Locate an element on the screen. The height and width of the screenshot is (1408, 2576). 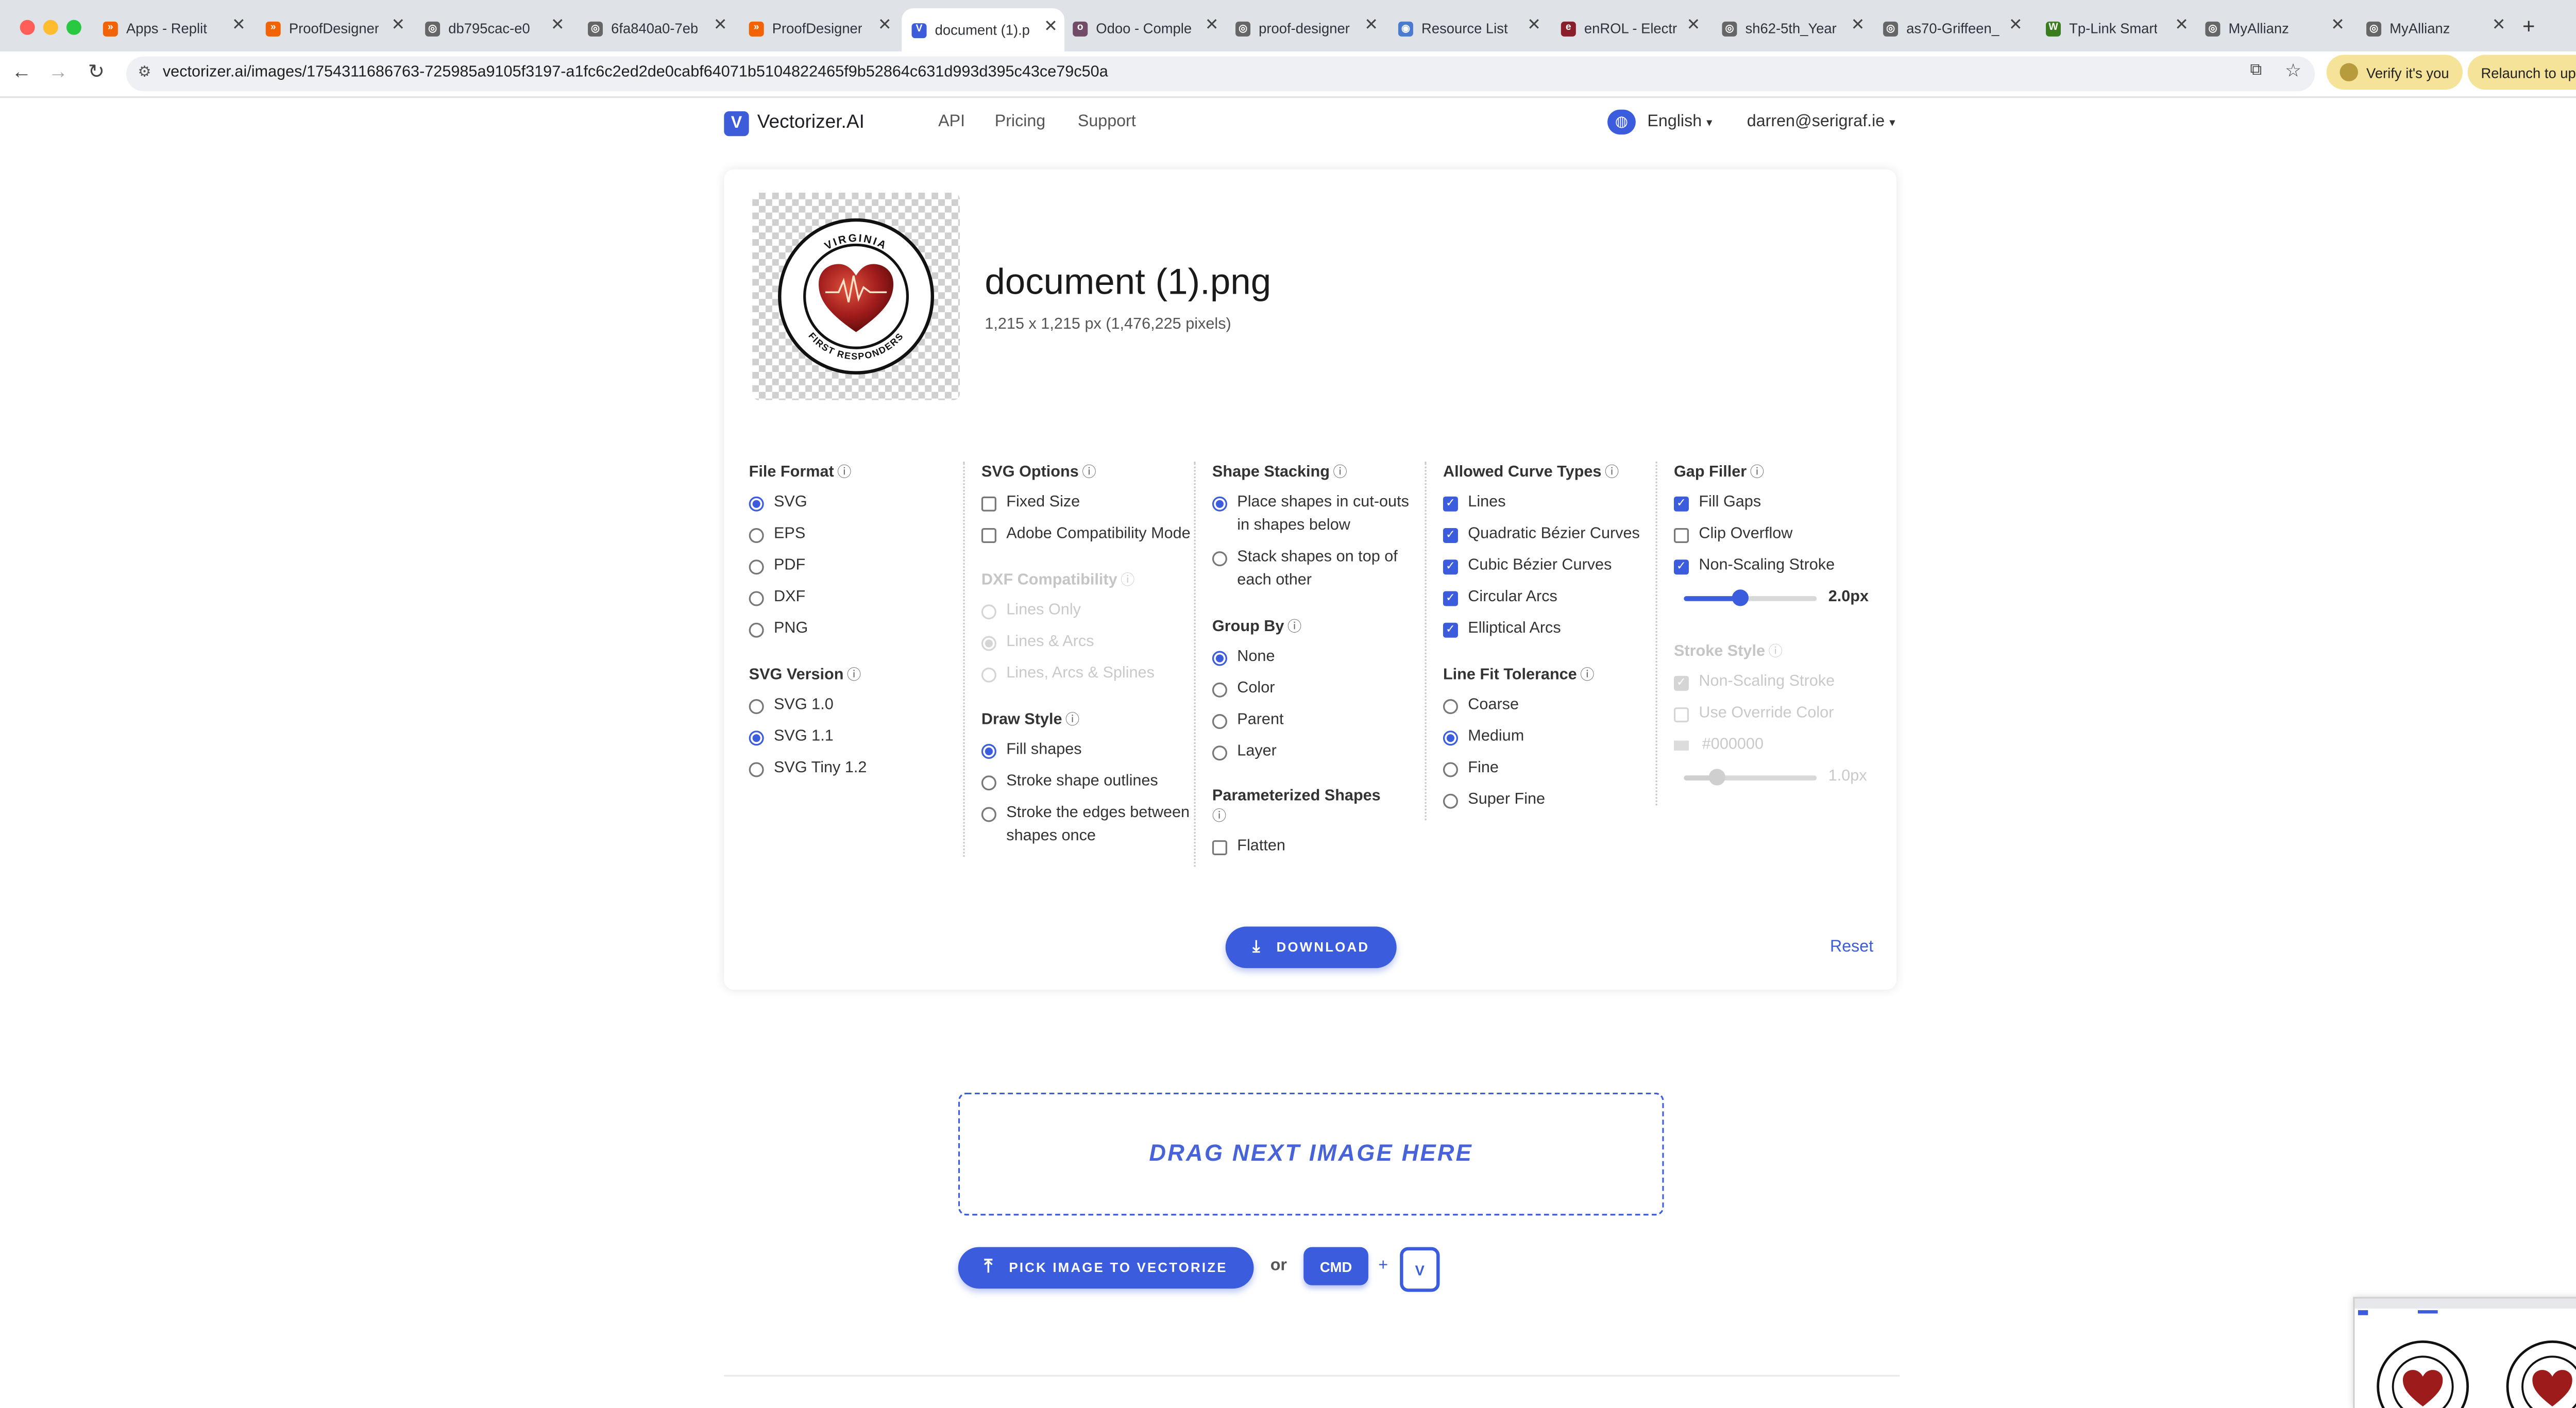
checkbox-circular-arcs: ✓ Circular Arcs is located at coordinates (1549, 597).